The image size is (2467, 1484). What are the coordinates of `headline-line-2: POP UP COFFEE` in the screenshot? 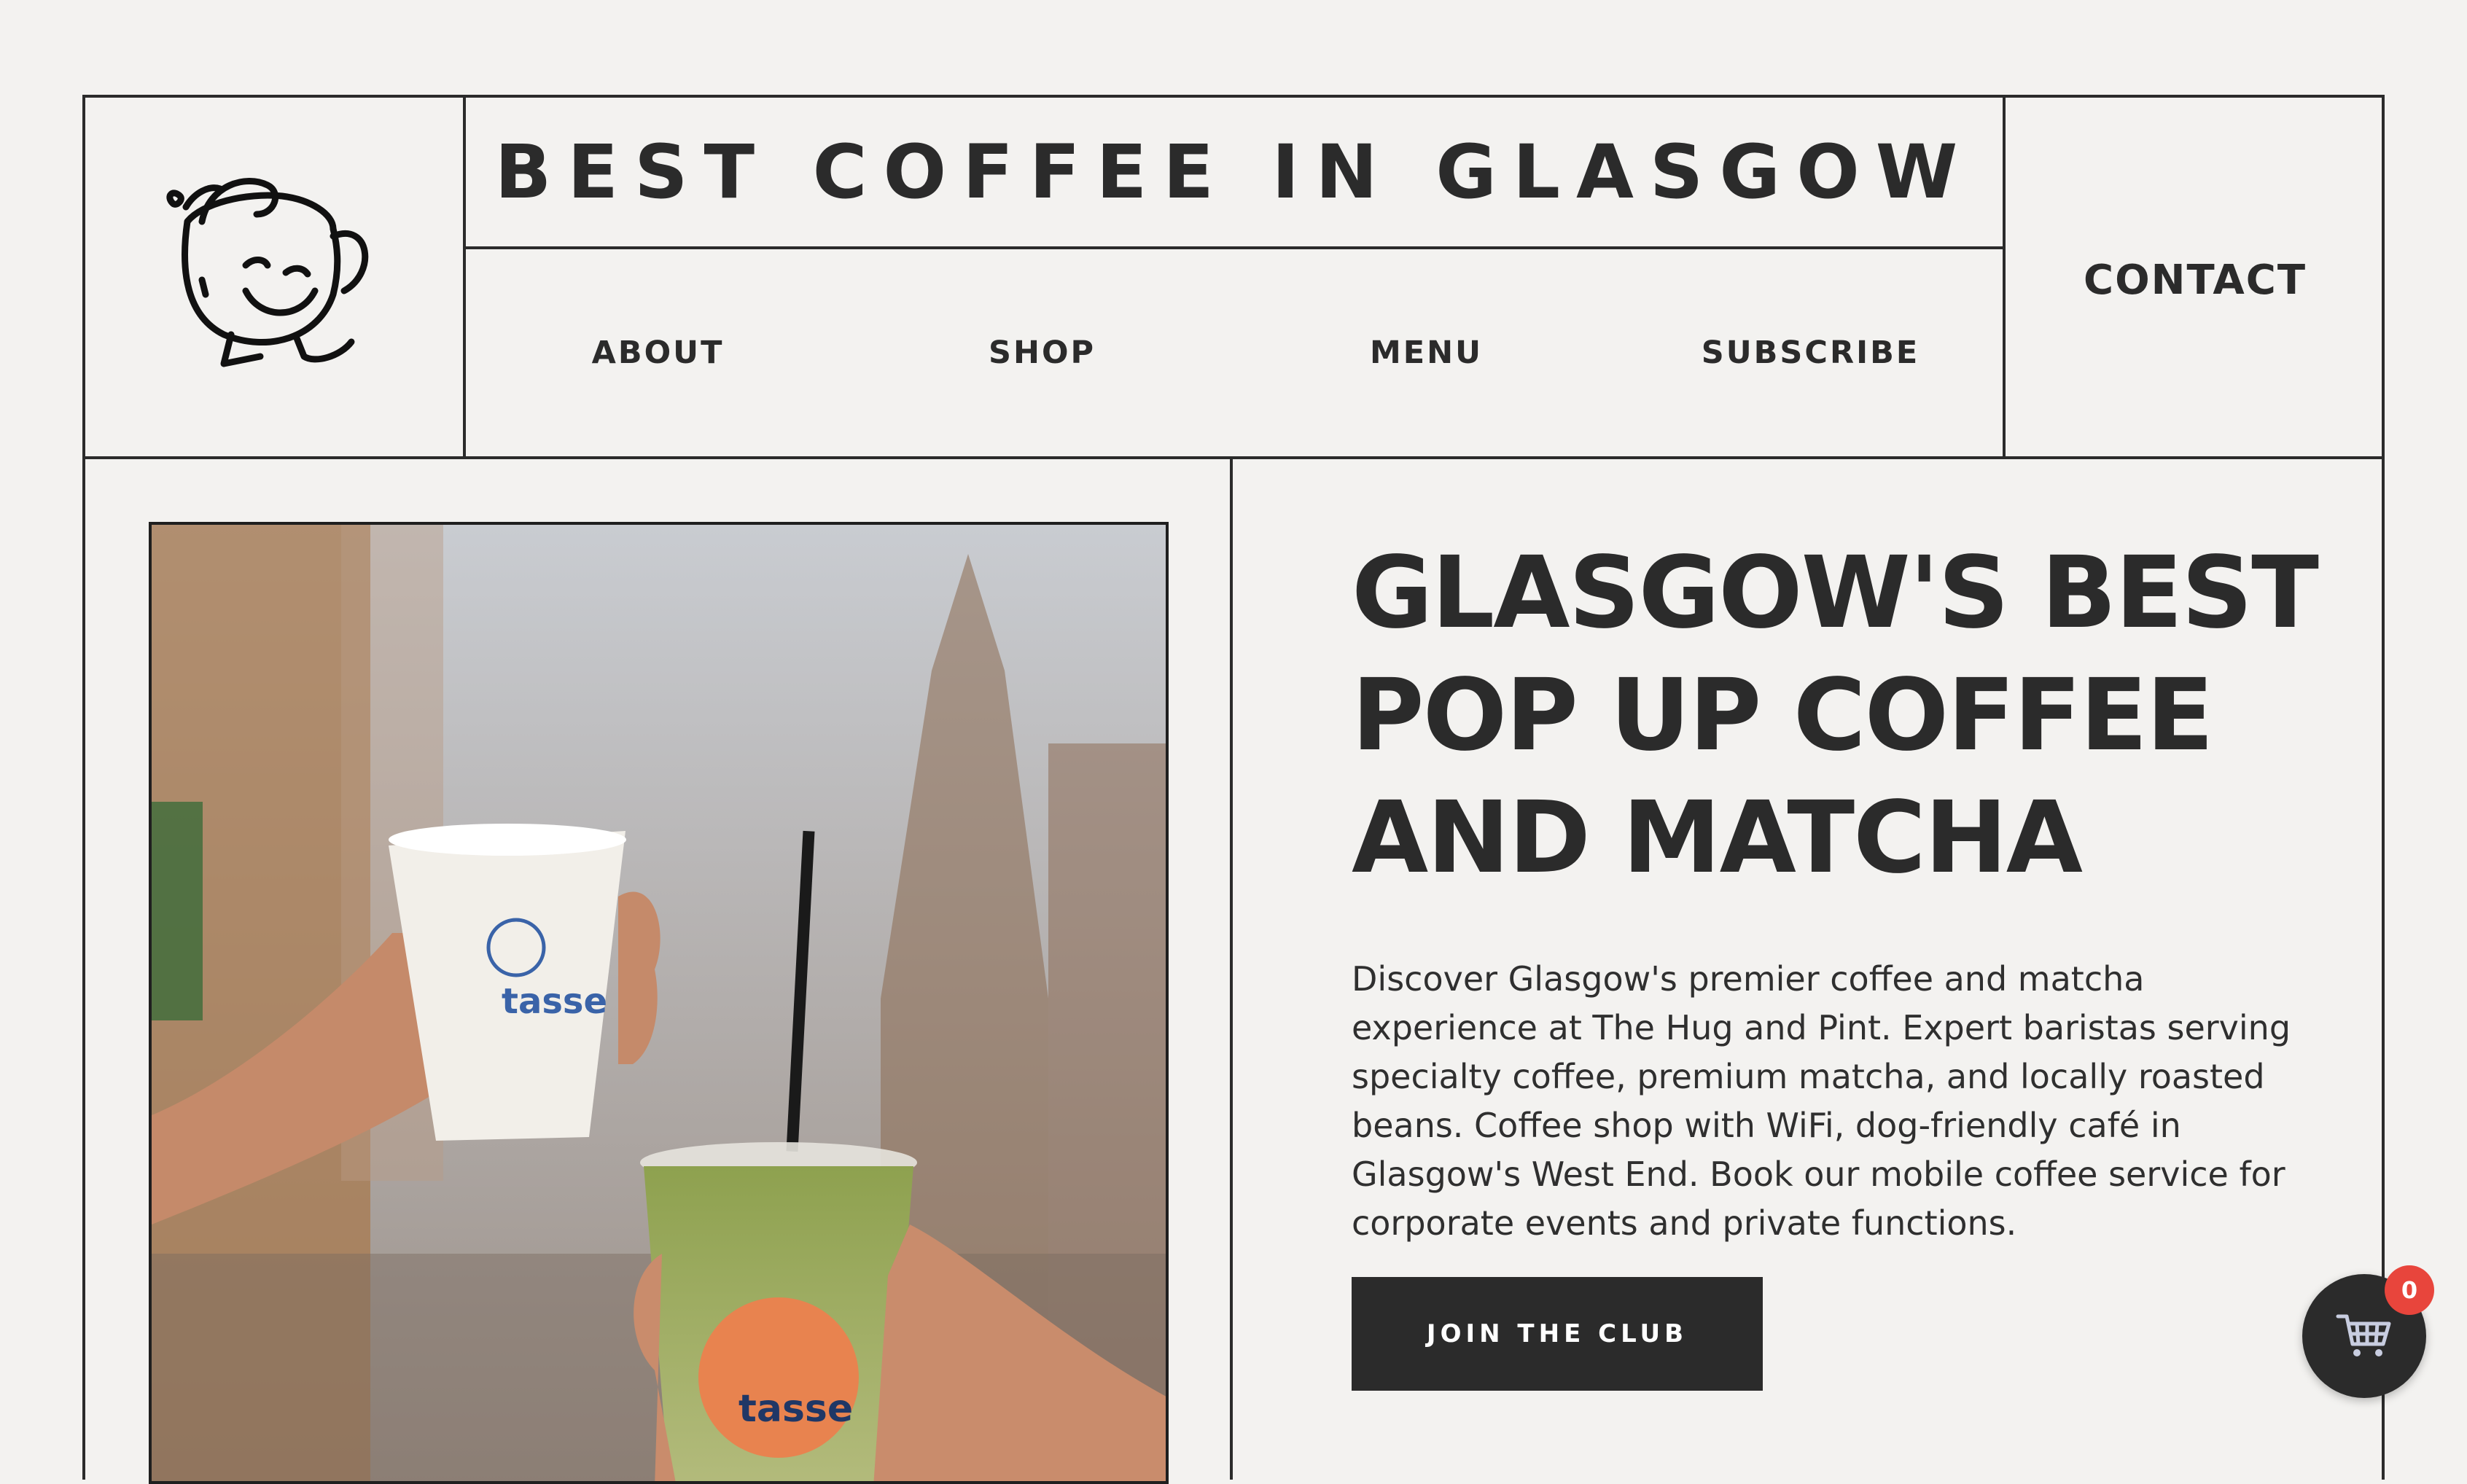 It's located at (1783, 715).